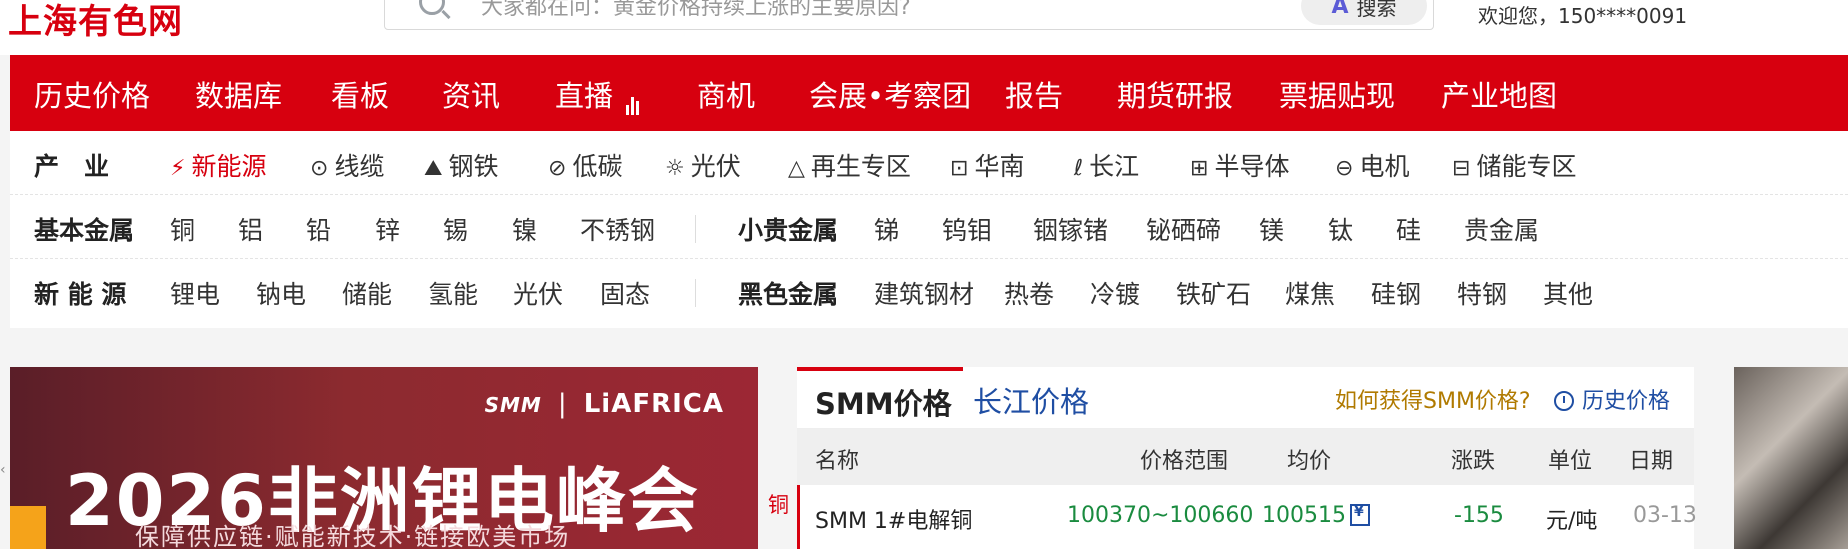  Describe the element at coordinates (1337, 94) in the screenshot. I see `nav-item-bill-discount: 票据贴现` at that location.